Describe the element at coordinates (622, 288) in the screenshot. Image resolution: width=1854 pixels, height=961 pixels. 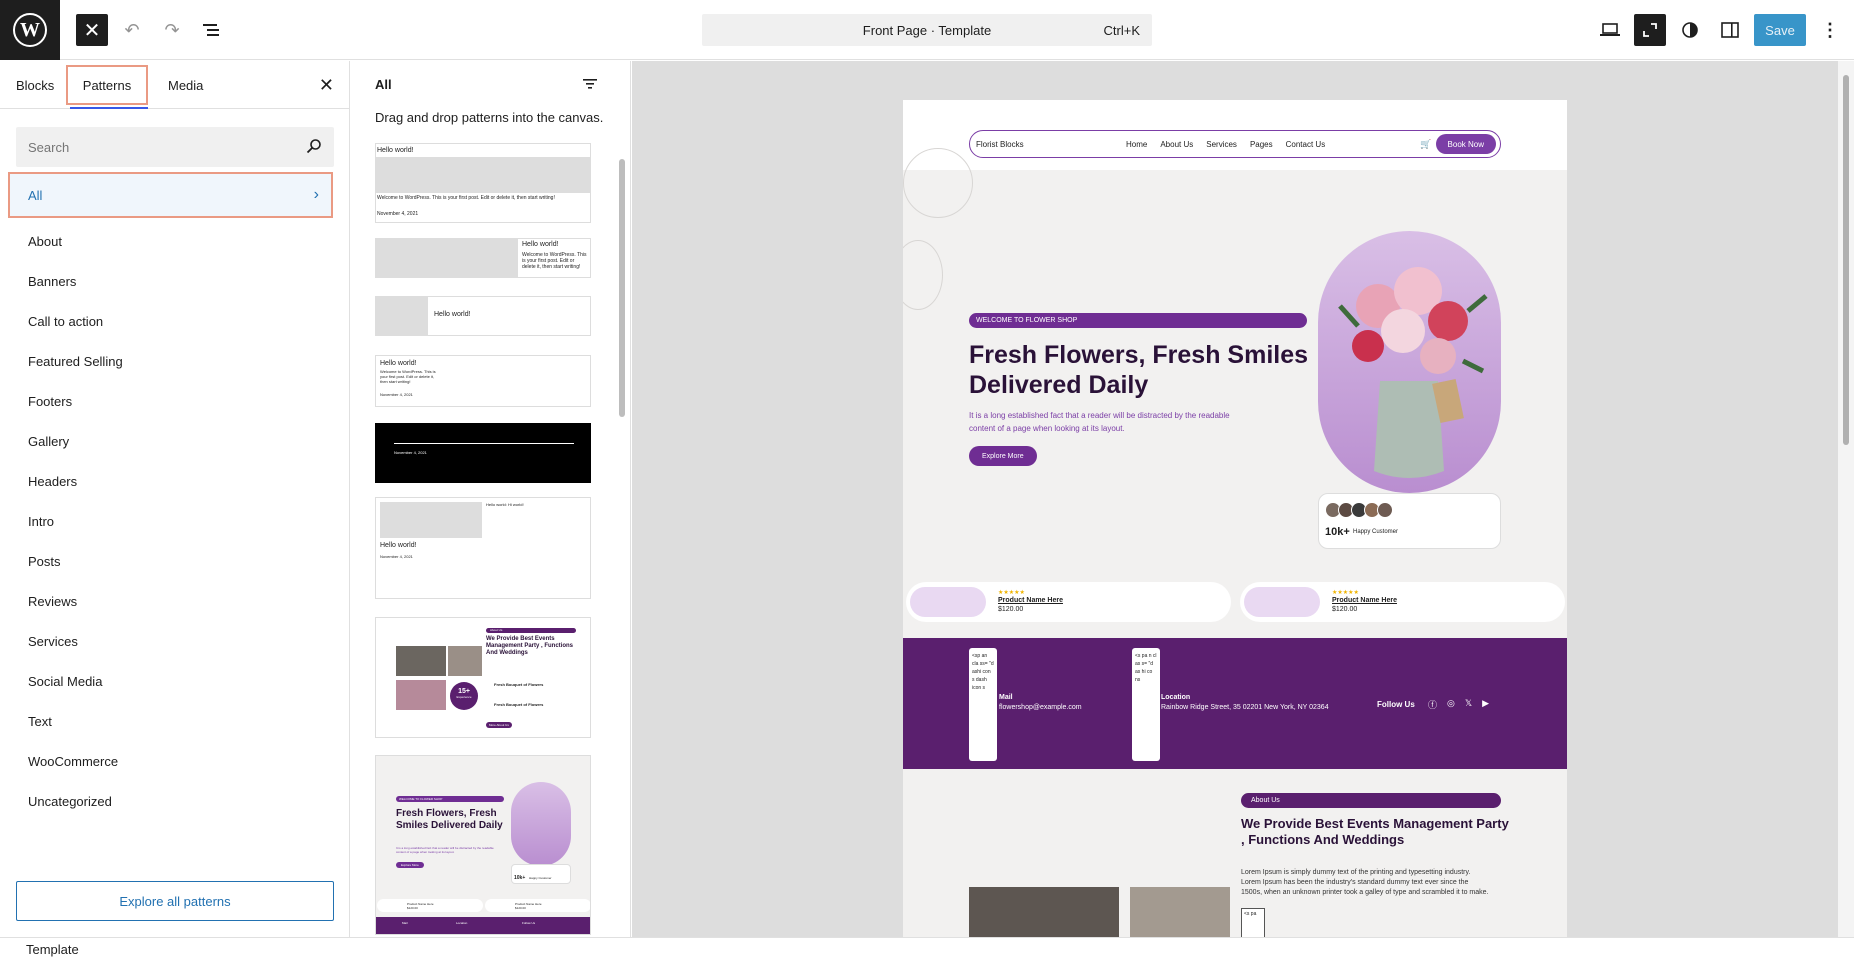
I see `patterns-scrollbar` at that location.